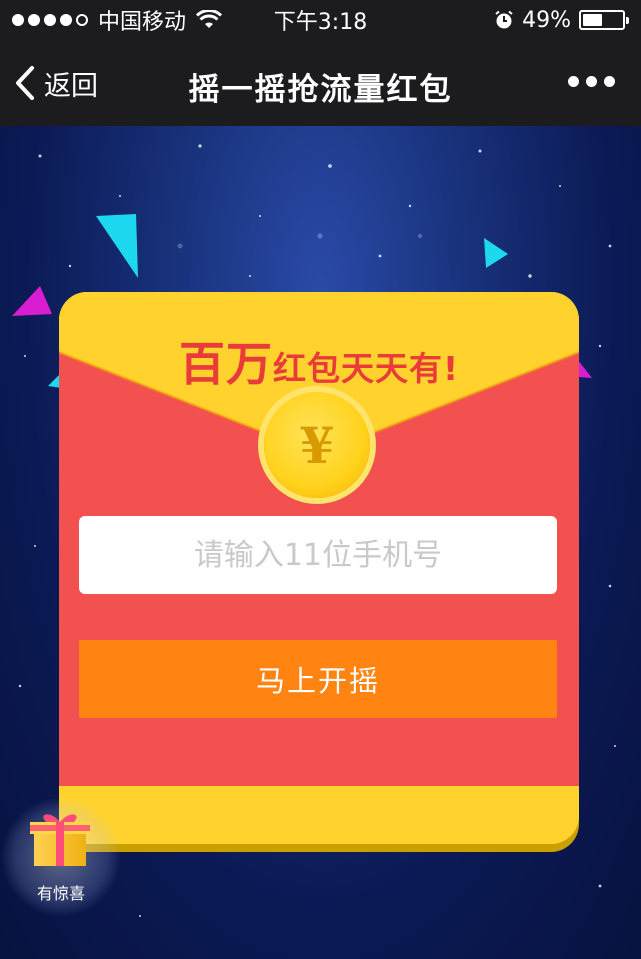 The width and height of the screenshot is (641, 959). Describe the element at coordinates (142, 22) in the screenshot. I see `carrier-name: 中国移动` at that location.